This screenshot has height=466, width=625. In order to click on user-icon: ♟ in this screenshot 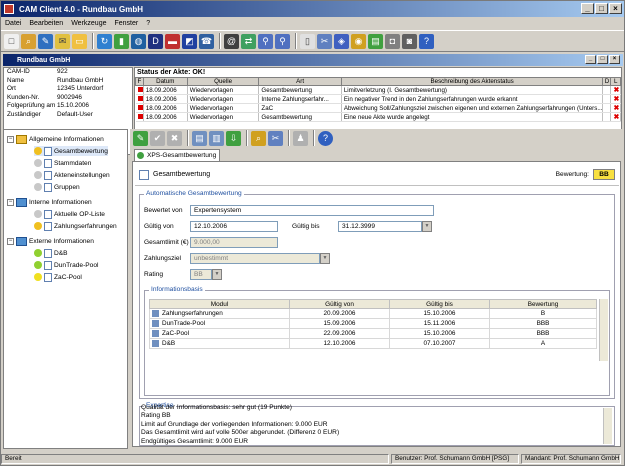, I will do `click(300, 138)`.